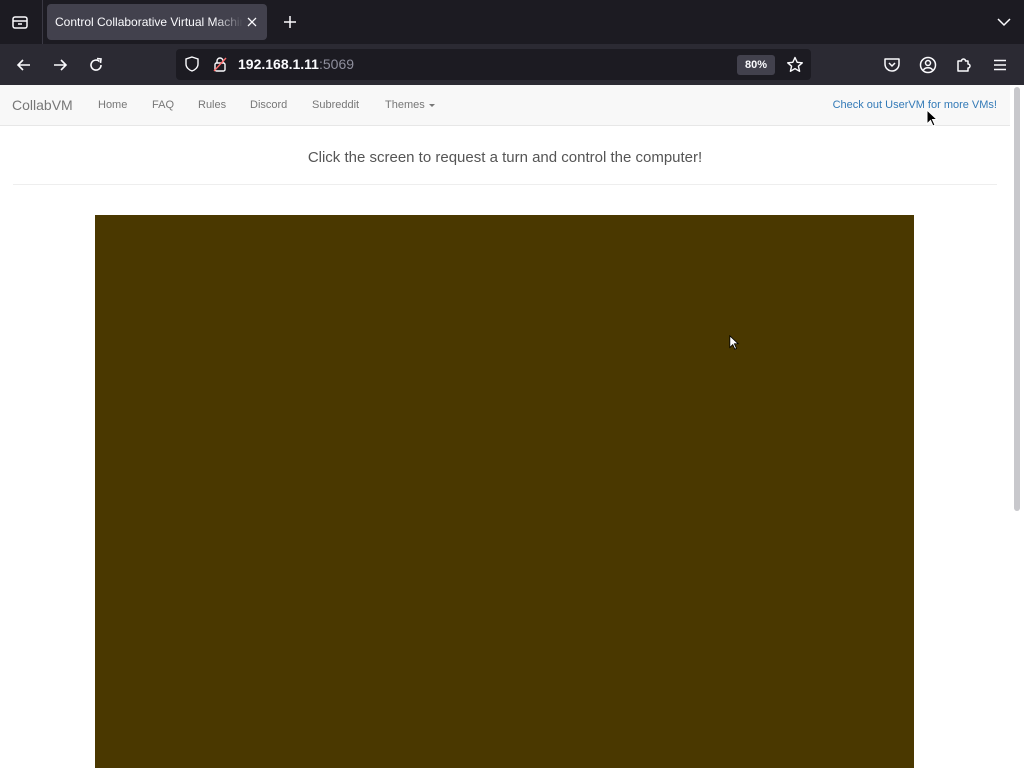  What do you see at coordinates (335, 105) in the screenshot?
I see `nav-subreddit: Subreddit` at bounding box center [335, 105].